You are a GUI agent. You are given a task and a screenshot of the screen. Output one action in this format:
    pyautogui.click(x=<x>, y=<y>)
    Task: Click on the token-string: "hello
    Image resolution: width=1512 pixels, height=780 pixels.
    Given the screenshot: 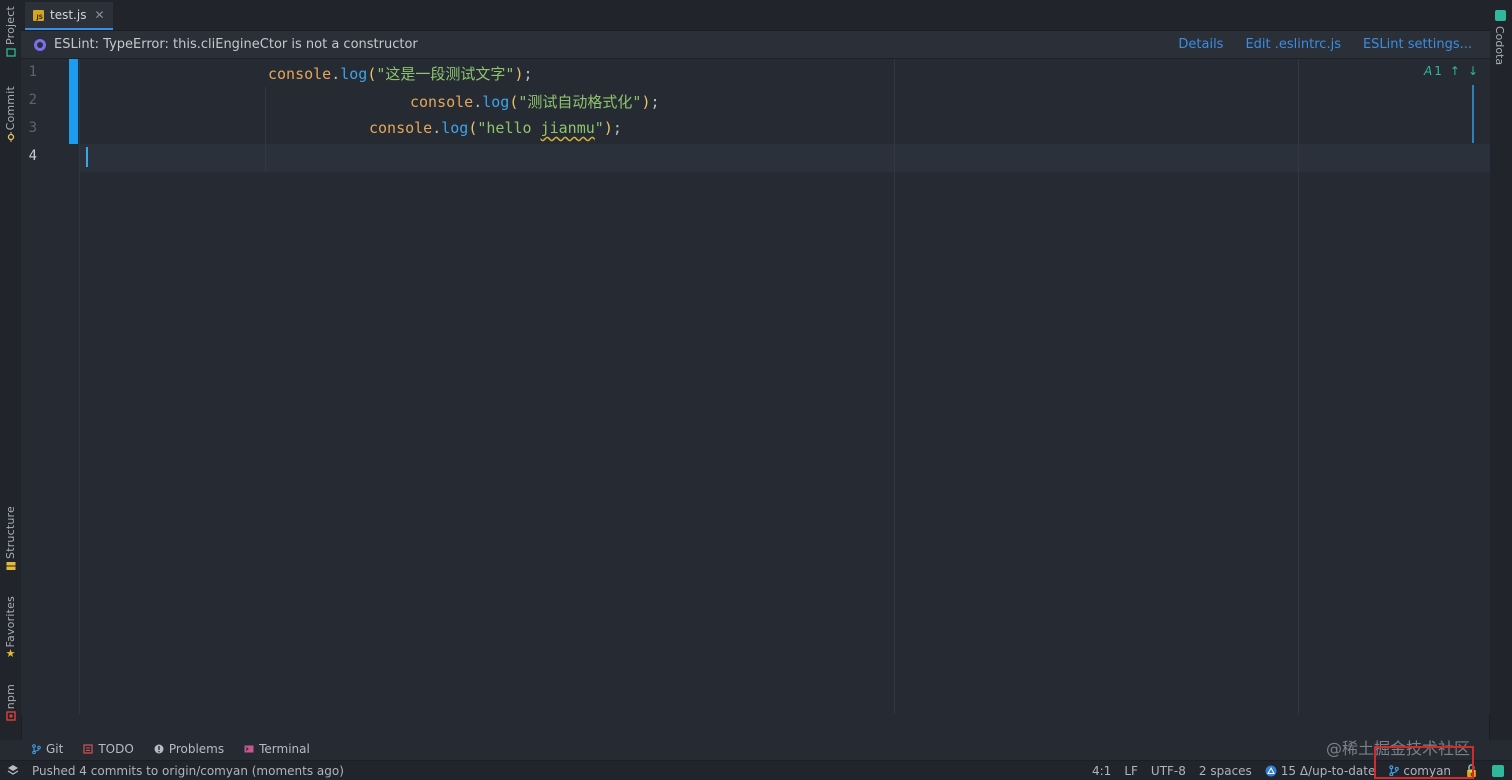 What is the action you would take?
    pyautogui.click(x=509, y=128)
    